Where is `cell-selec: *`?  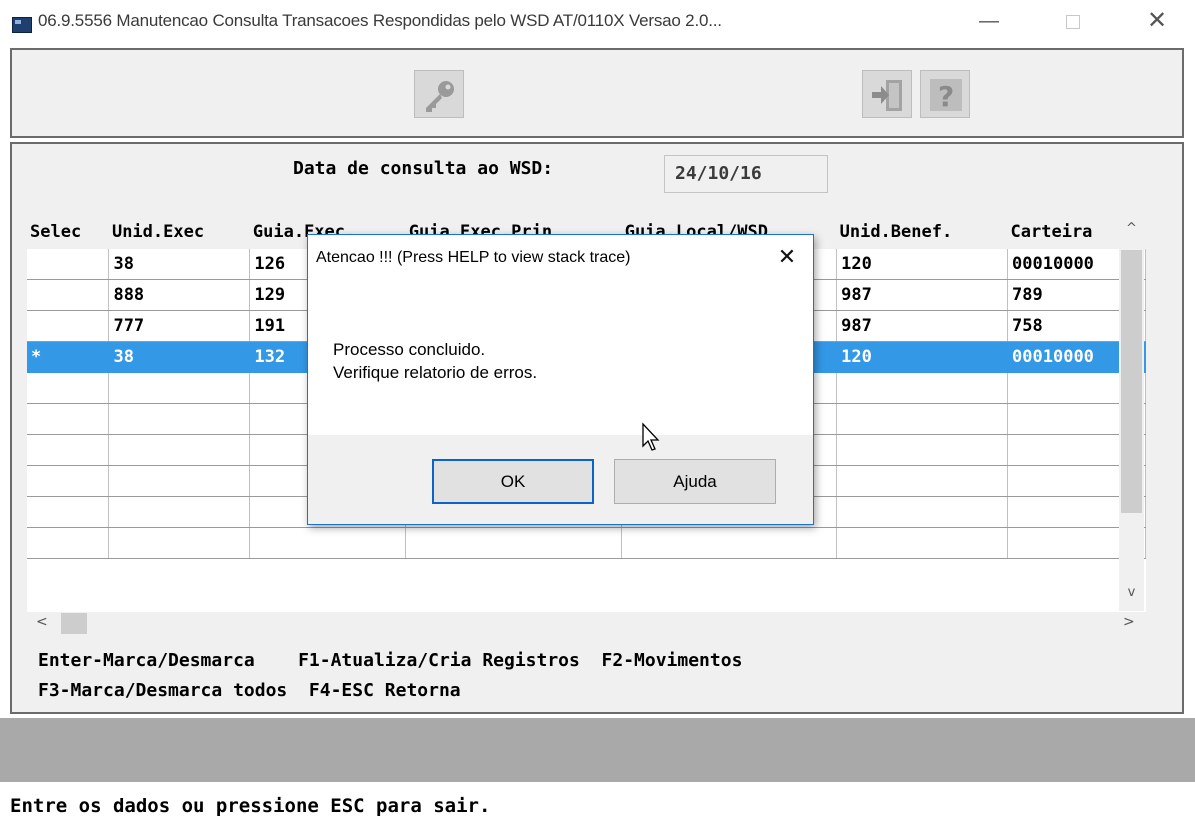
cell-selec: * is located at coordinates (68, 357).